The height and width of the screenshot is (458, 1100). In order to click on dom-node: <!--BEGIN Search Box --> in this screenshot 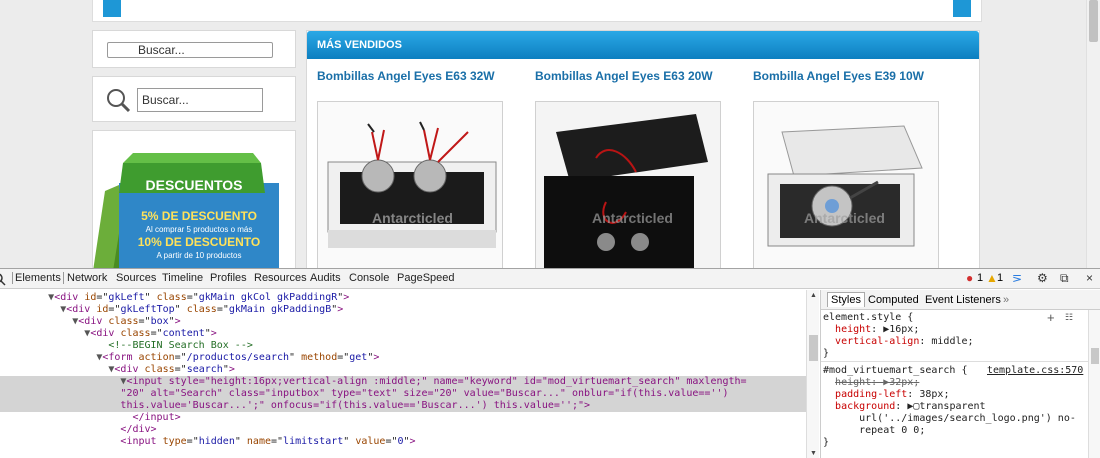, I will do `click(403, 346)`.